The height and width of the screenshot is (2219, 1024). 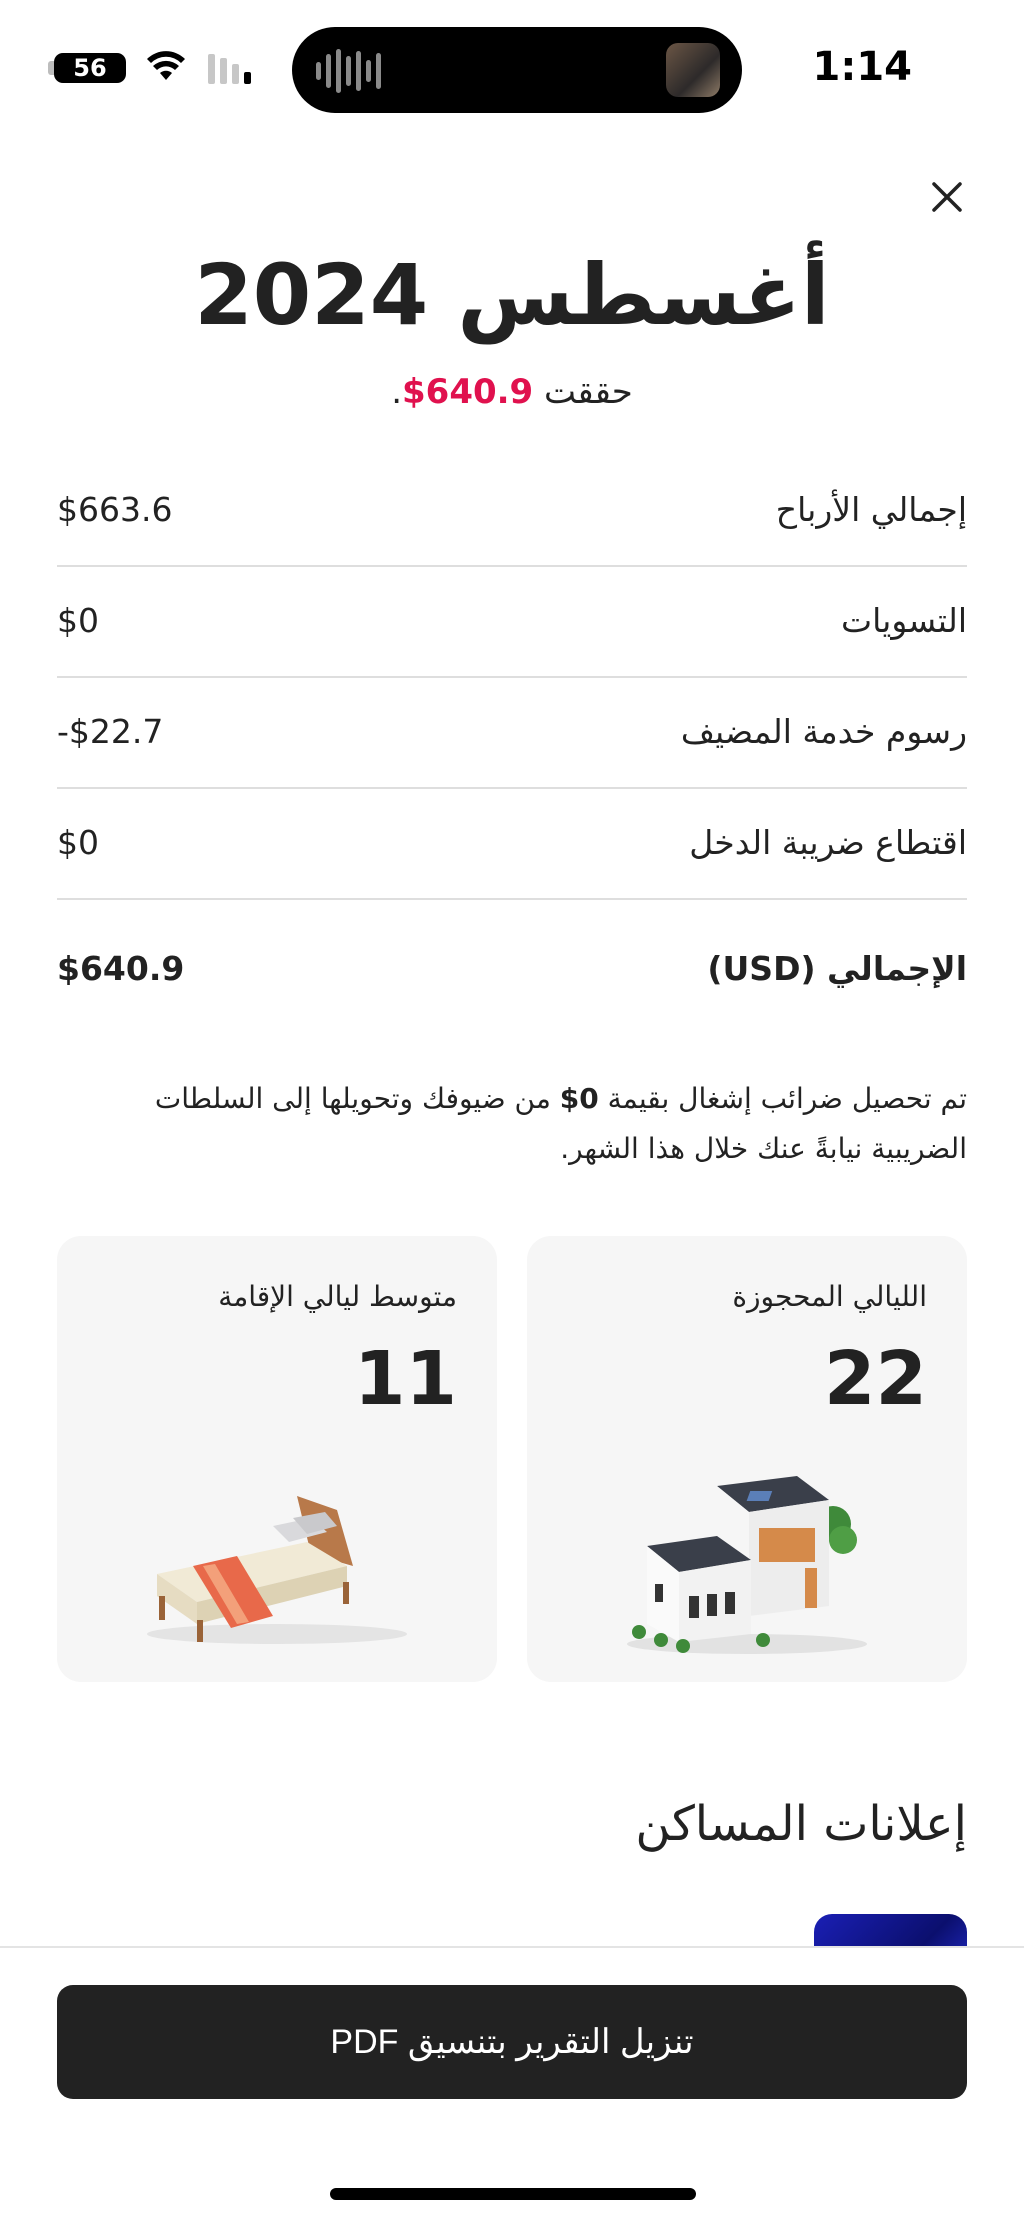 What do you see at coordinates (837, 968) in the screenshot?
I see `row-label: الإجمالي (USD)` at bounding box center [837, 968].